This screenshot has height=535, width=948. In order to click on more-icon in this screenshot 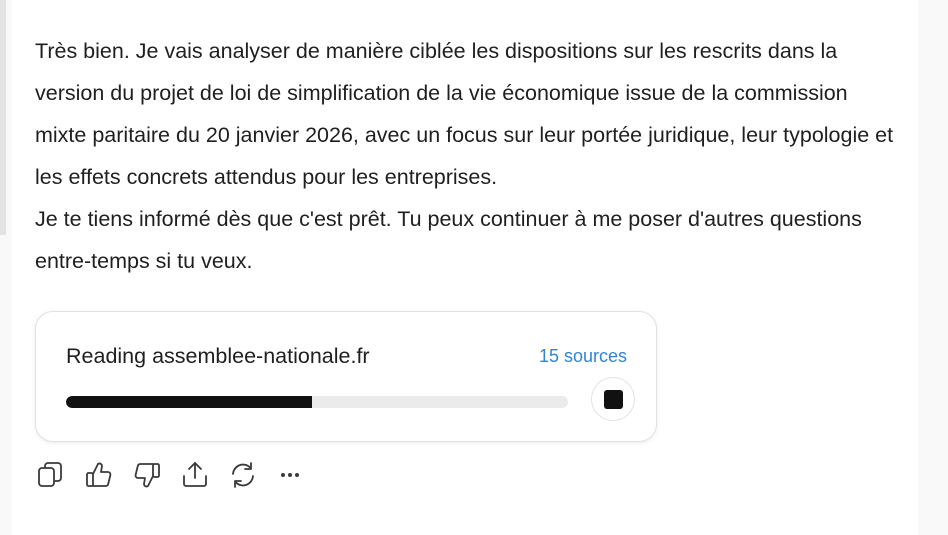, I will do `click(290, 475)`.